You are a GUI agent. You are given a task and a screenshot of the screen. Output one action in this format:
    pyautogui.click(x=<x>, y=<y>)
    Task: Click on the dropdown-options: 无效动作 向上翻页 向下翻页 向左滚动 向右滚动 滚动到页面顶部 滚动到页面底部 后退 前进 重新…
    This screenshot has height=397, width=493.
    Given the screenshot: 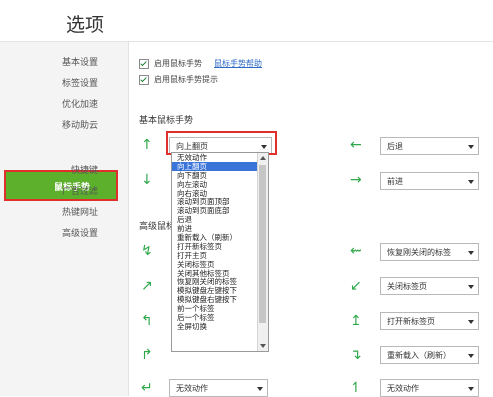 What is the action you would take?
    pyautogui.click(x=215, y=242)
    